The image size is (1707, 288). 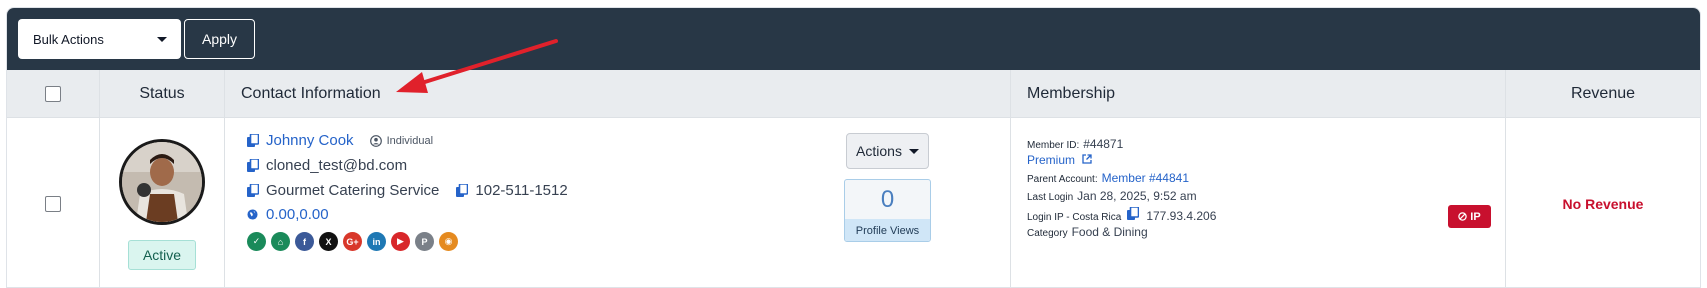 What do you see at coordinates (887, 230) in the screenshot?
I see `profile-views-label: Profile Views` at bounding box center [887, 230].